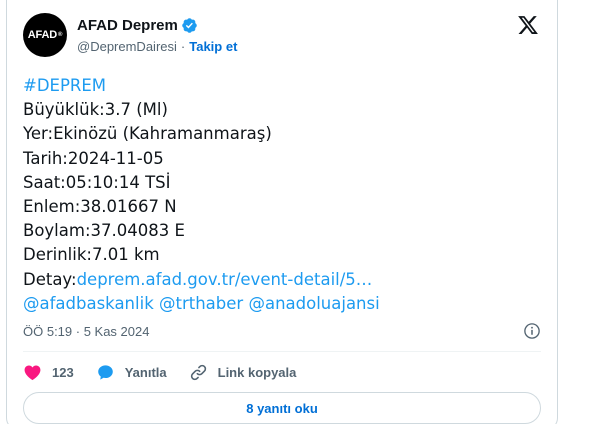 The image size is (604, 424). I want to click on heart-icon, so click(32, 372).